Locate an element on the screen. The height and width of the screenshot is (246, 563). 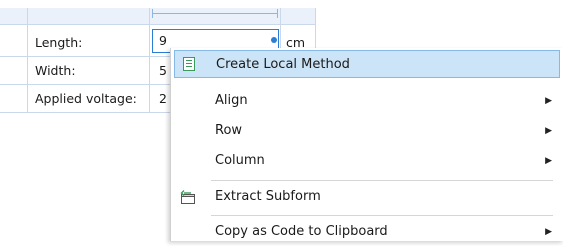
menu-item-label: Row is located at coordinates (229, 130).